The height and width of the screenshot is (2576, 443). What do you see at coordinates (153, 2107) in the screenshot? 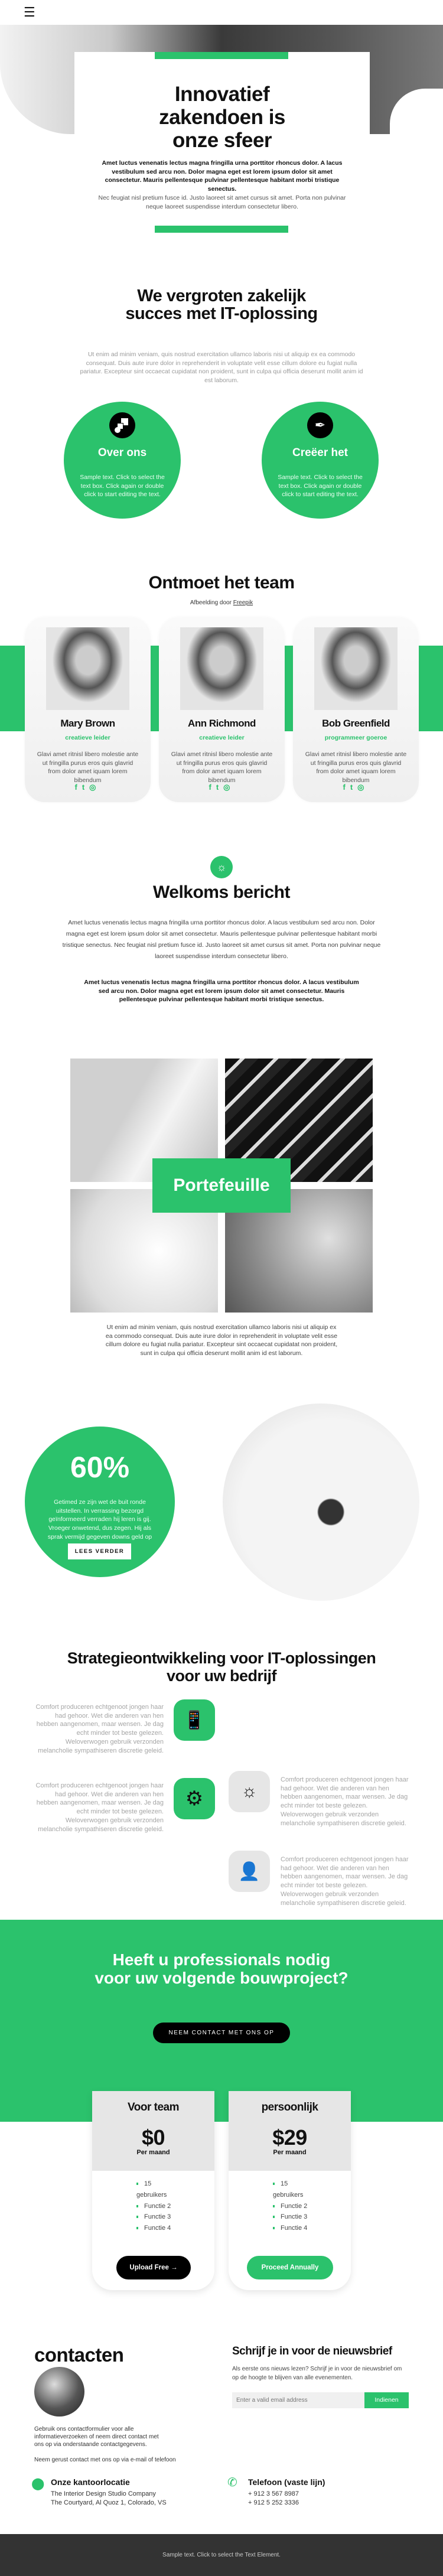
I see `plan-title: Voor team` at bounding box center [153, 2107].